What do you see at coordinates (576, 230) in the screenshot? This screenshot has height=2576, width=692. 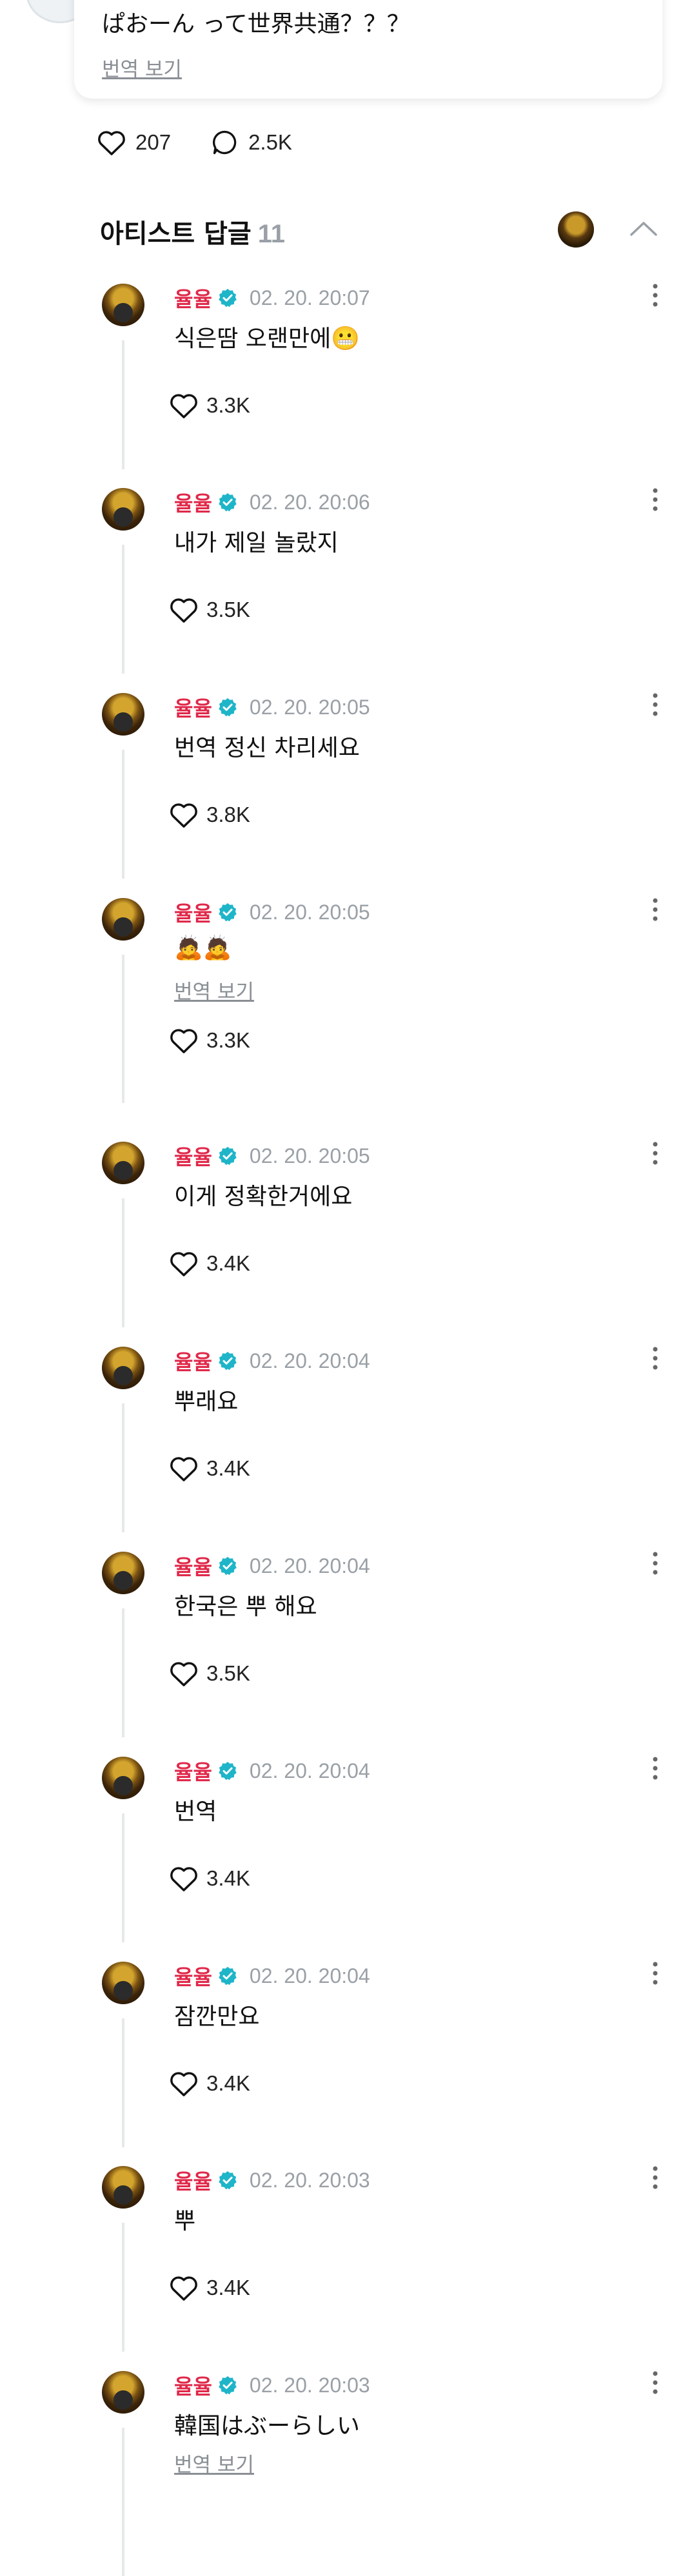 I see `artist-avatar` at bounding box center [576, 230].